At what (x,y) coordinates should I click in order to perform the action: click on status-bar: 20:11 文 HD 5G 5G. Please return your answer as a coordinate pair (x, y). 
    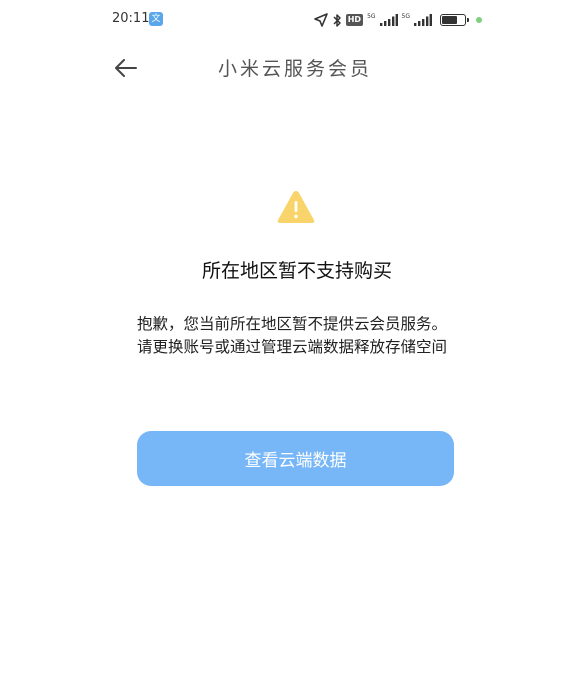
    Looking at the image, I should click on (287, 20).